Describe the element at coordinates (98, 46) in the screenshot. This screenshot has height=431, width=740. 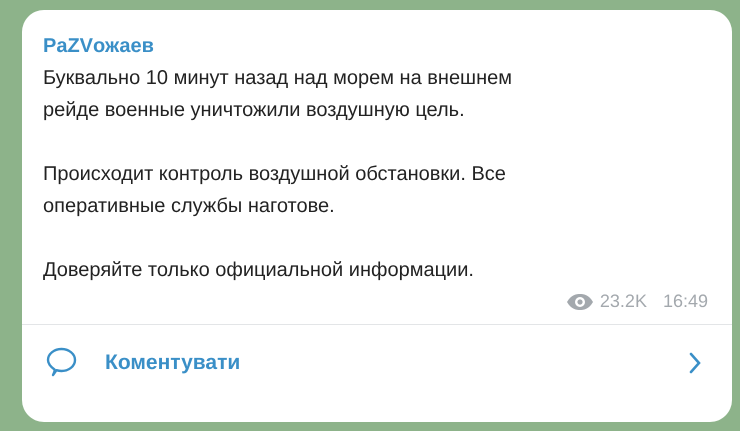
I see `sender-name: PaZVожаев` at that location.